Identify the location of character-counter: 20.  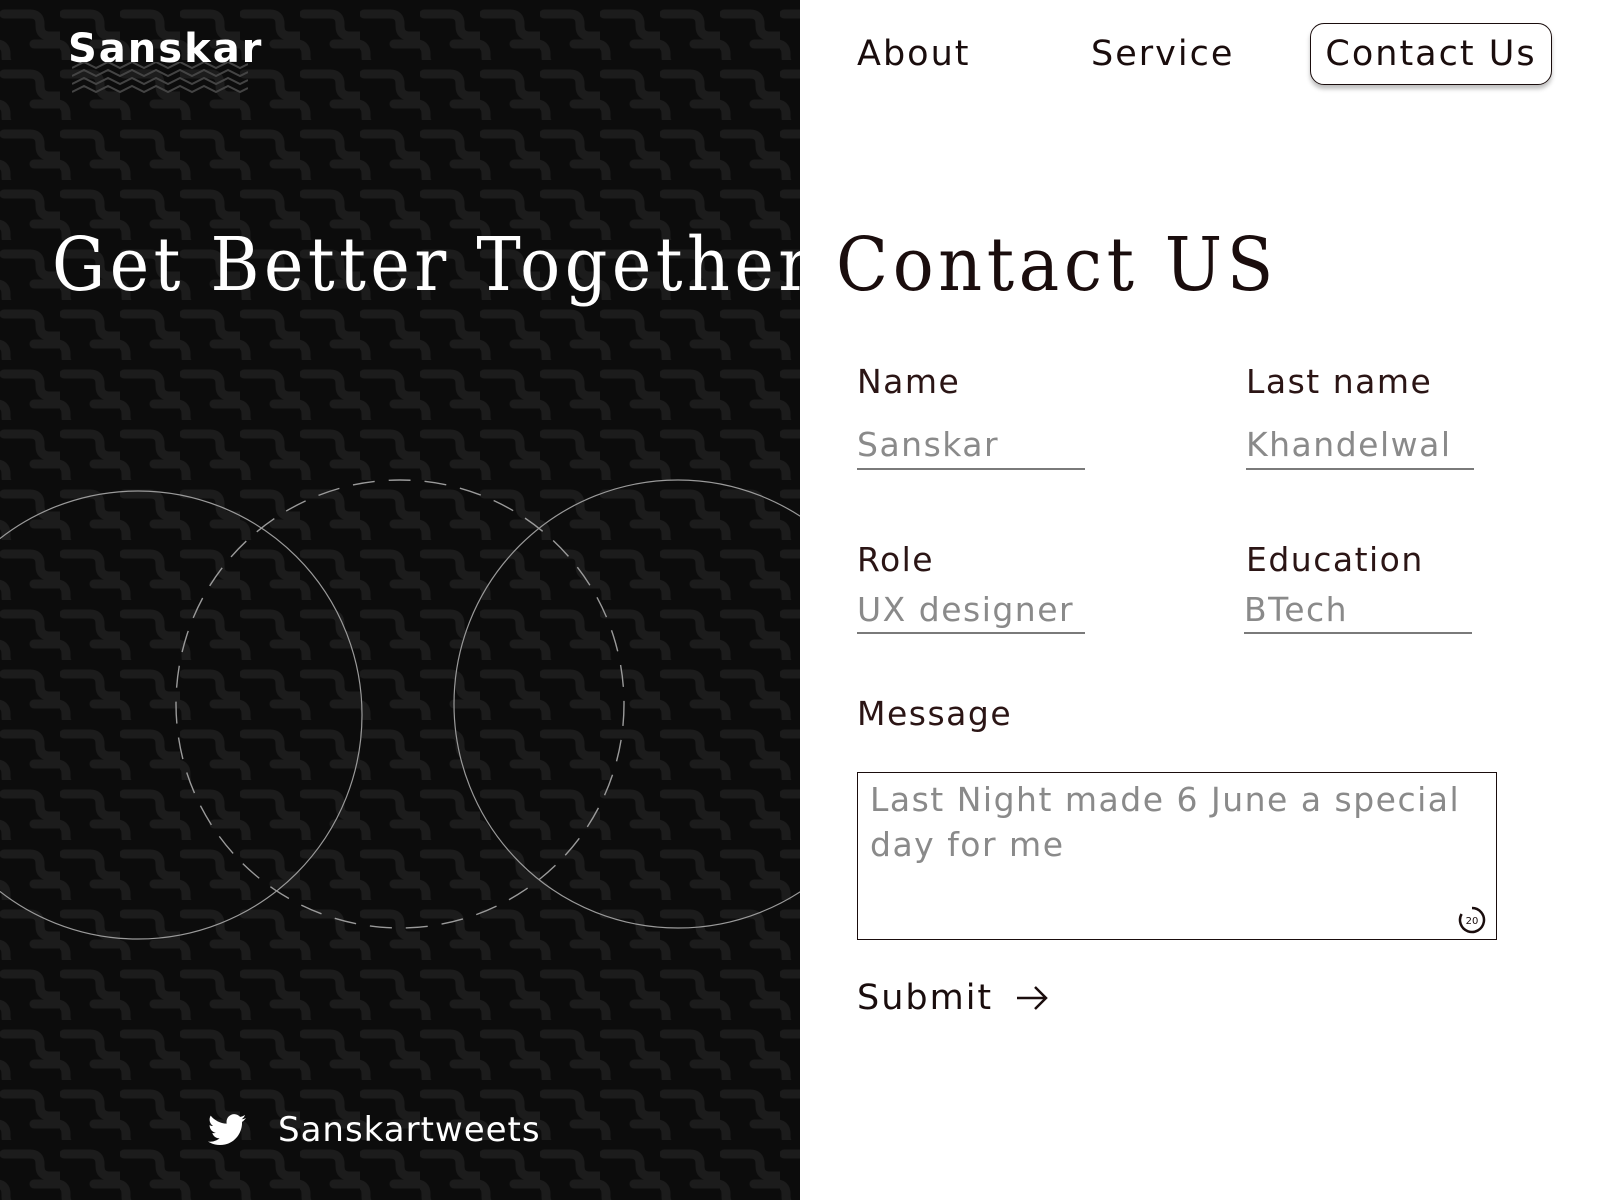
(1472, 920).